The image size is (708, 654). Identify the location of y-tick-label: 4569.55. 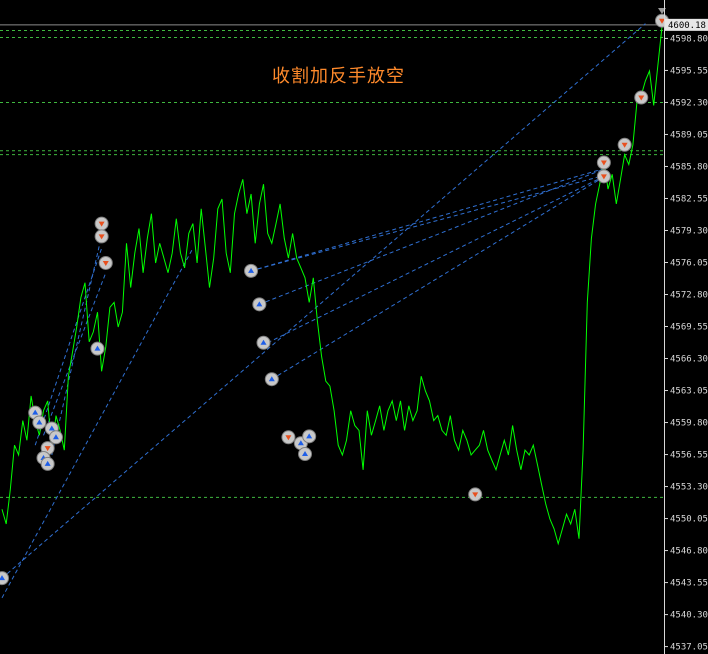
(689, 328).